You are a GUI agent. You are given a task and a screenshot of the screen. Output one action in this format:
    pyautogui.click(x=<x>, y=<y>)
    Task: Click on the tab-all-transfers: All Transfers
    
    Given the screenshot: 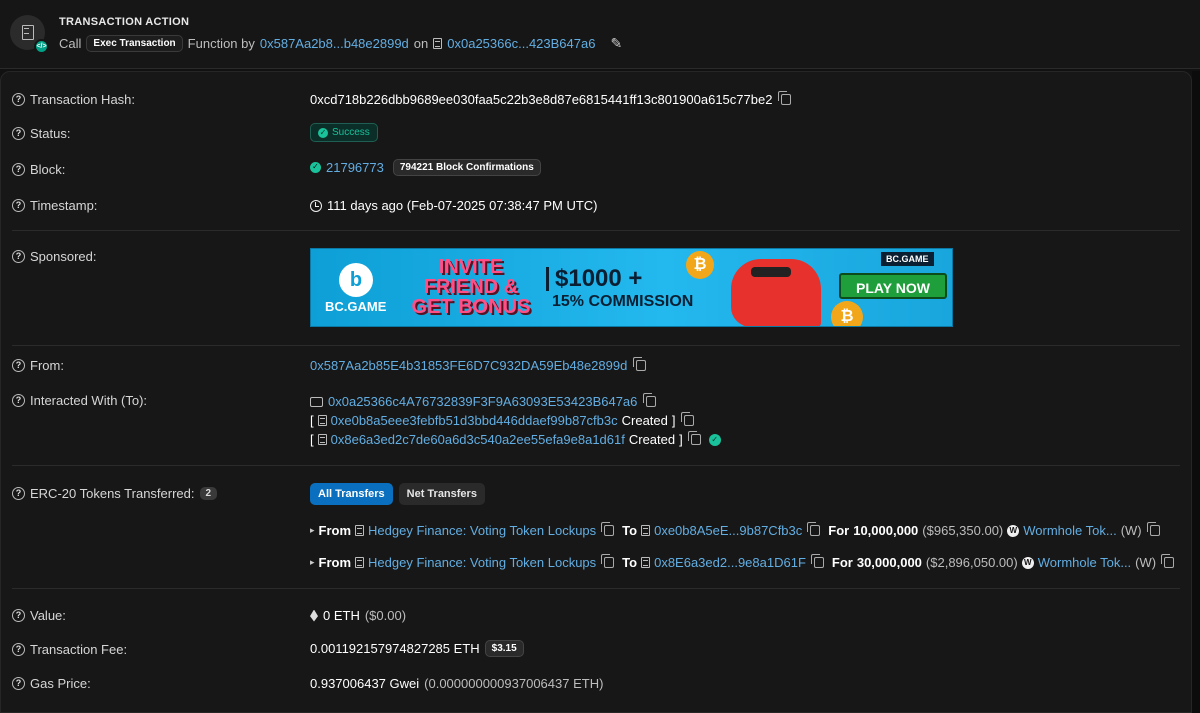 What is the action you would take?
    pyautogui.click(x=351, y=494)
    